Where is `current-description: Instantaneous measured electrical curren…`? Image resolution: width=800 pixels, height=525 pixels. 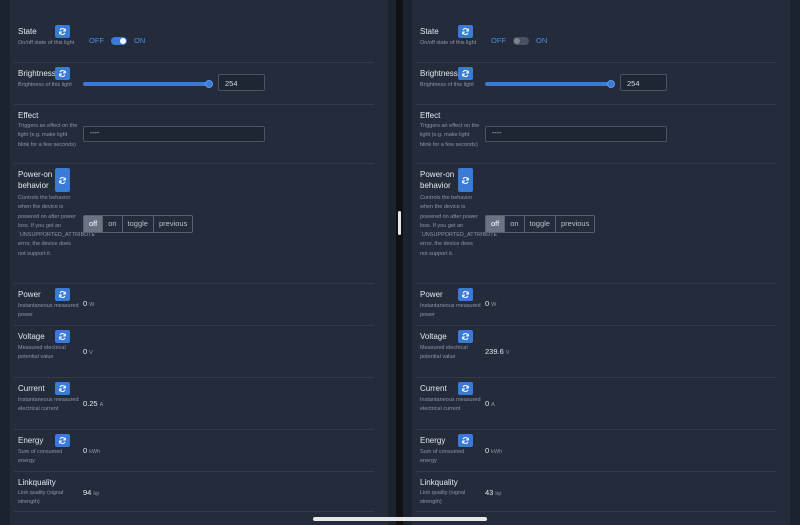
current-description: Instantaneous measured electrical curren… is located at coordinates (450, 405).